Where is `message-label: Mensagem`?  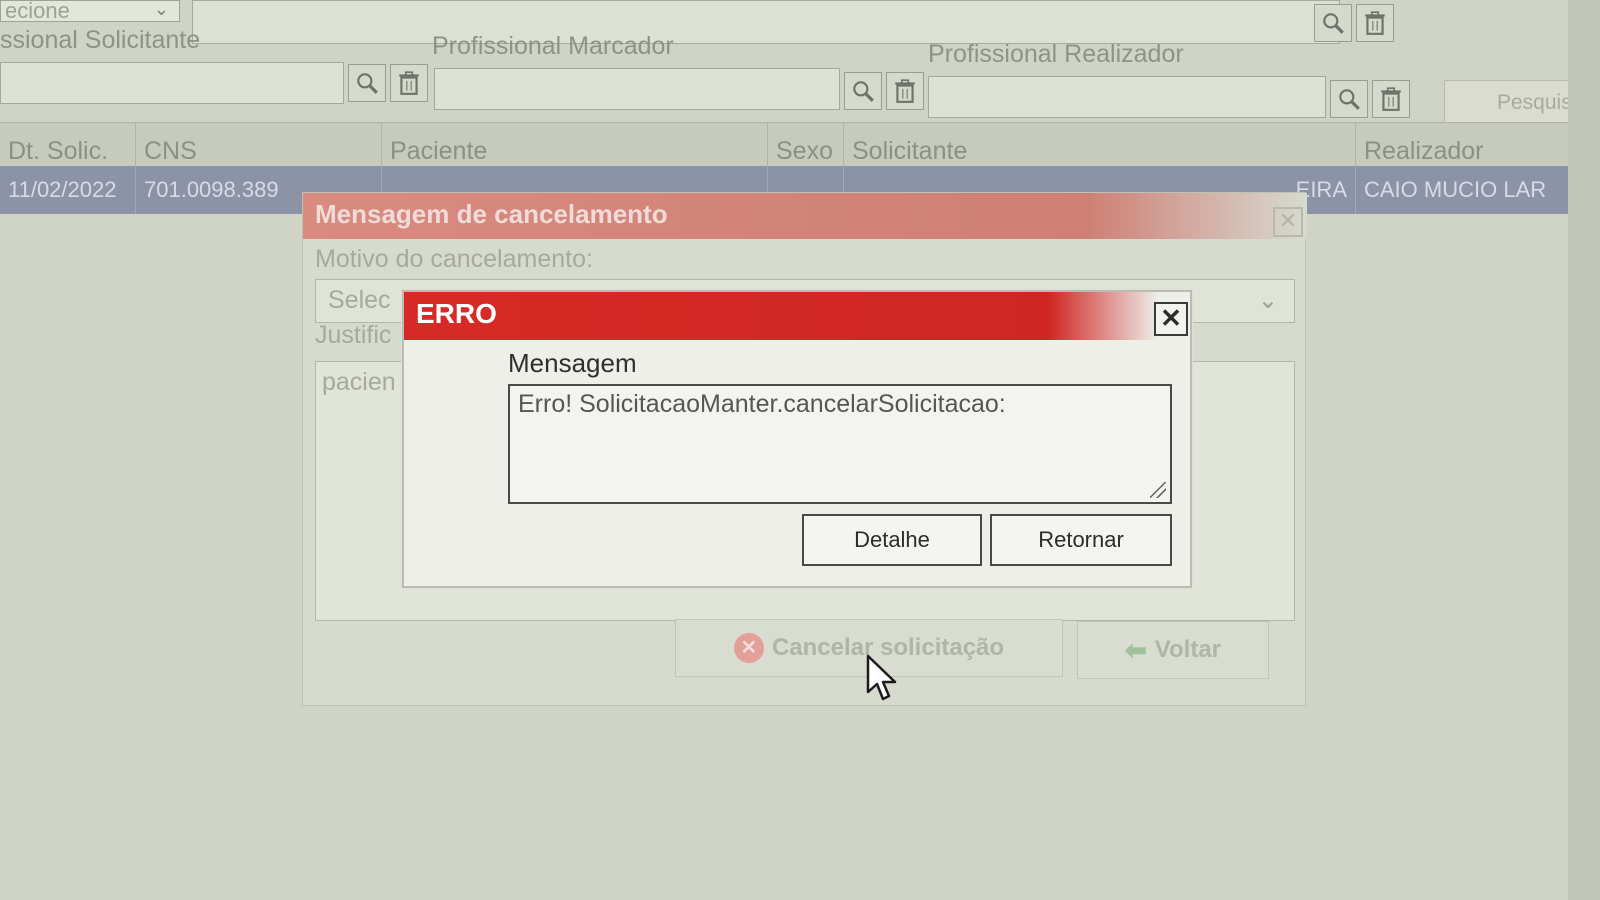
message-label: Mensagem is located at coordinates (572, 363).